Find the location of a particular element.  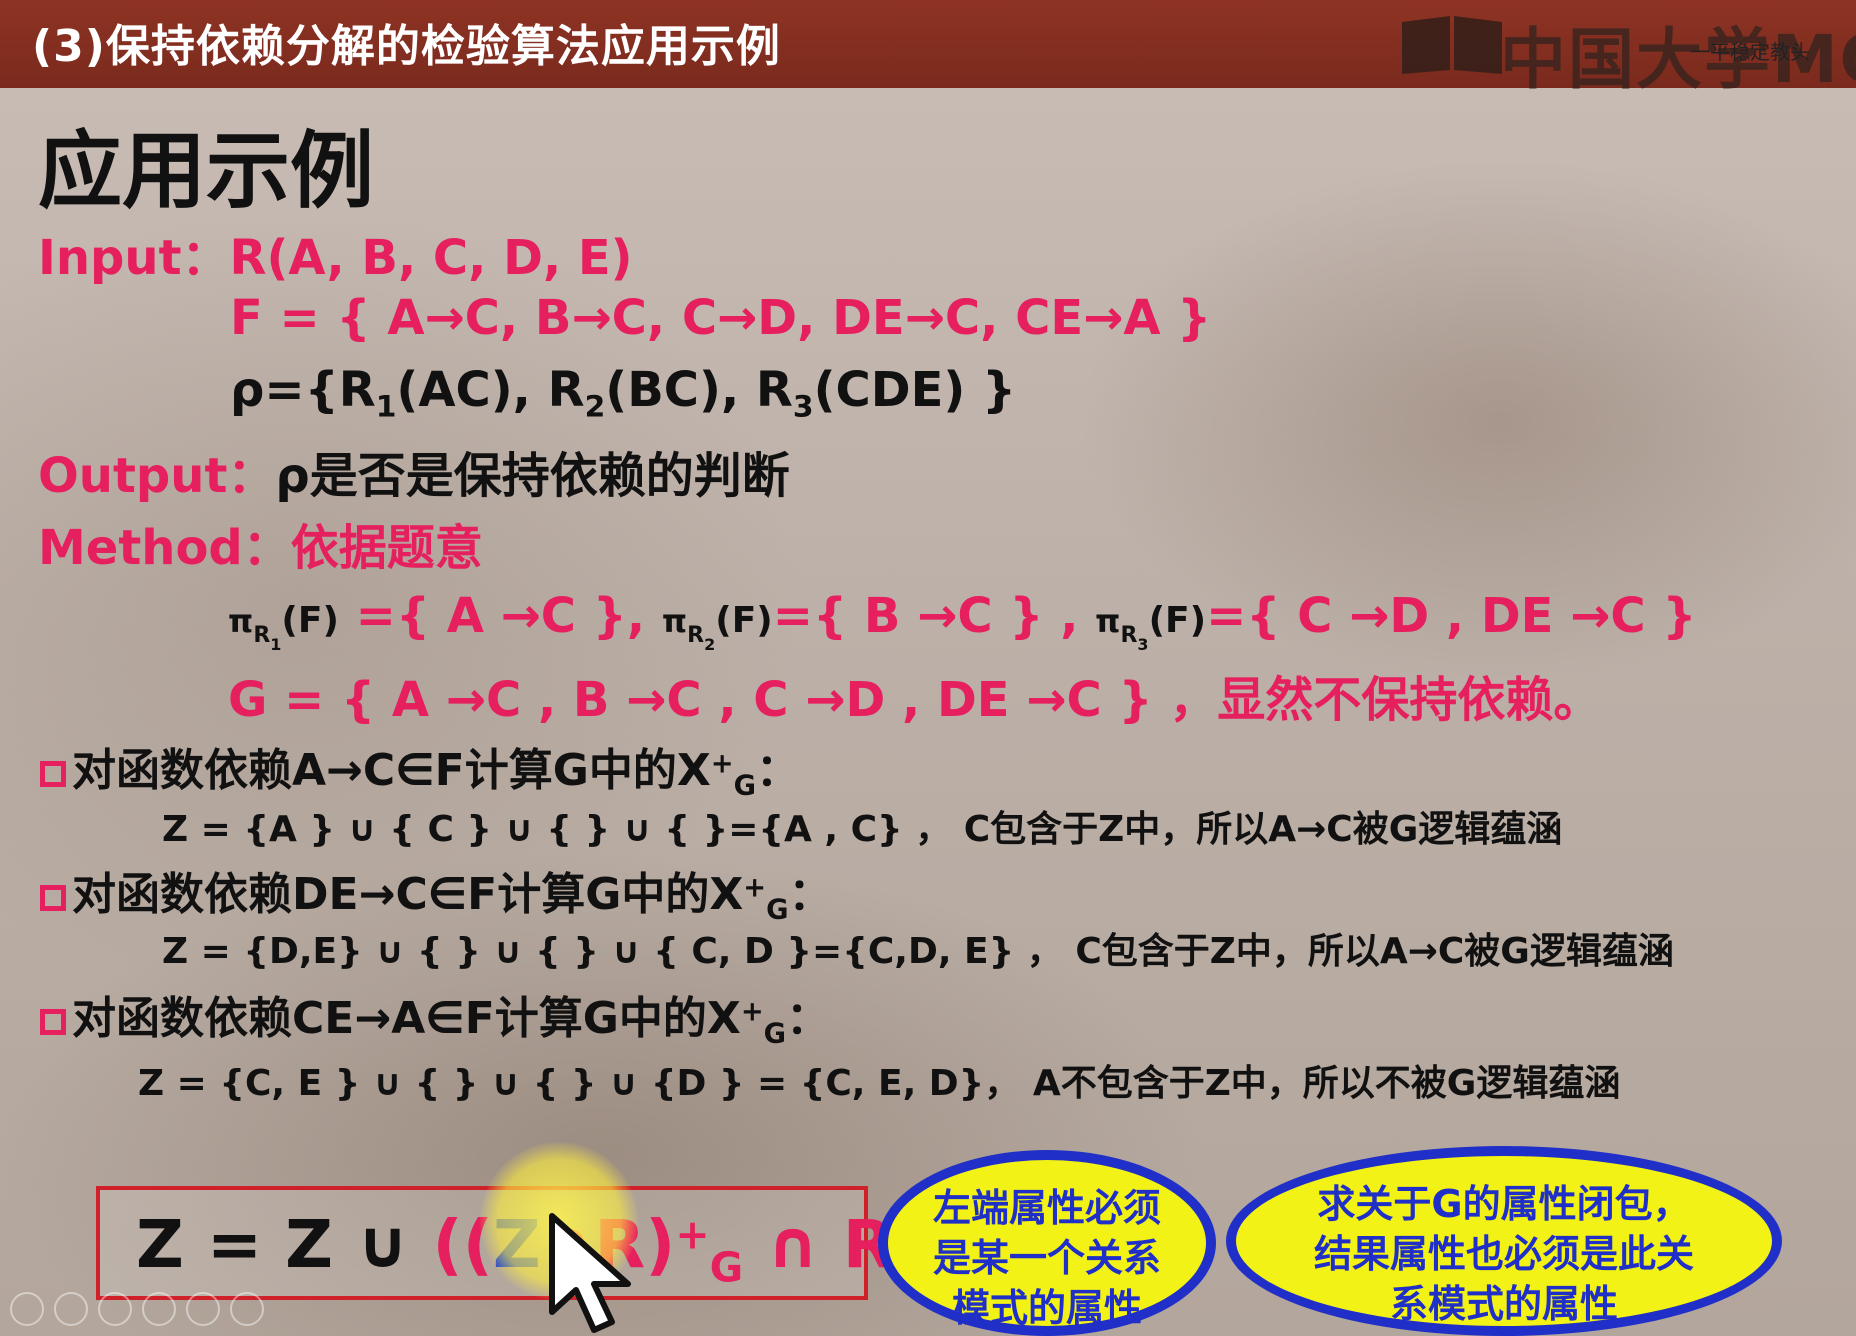

g-note: ，显然不保持依赖。 is located at coordinates (1377, 700).